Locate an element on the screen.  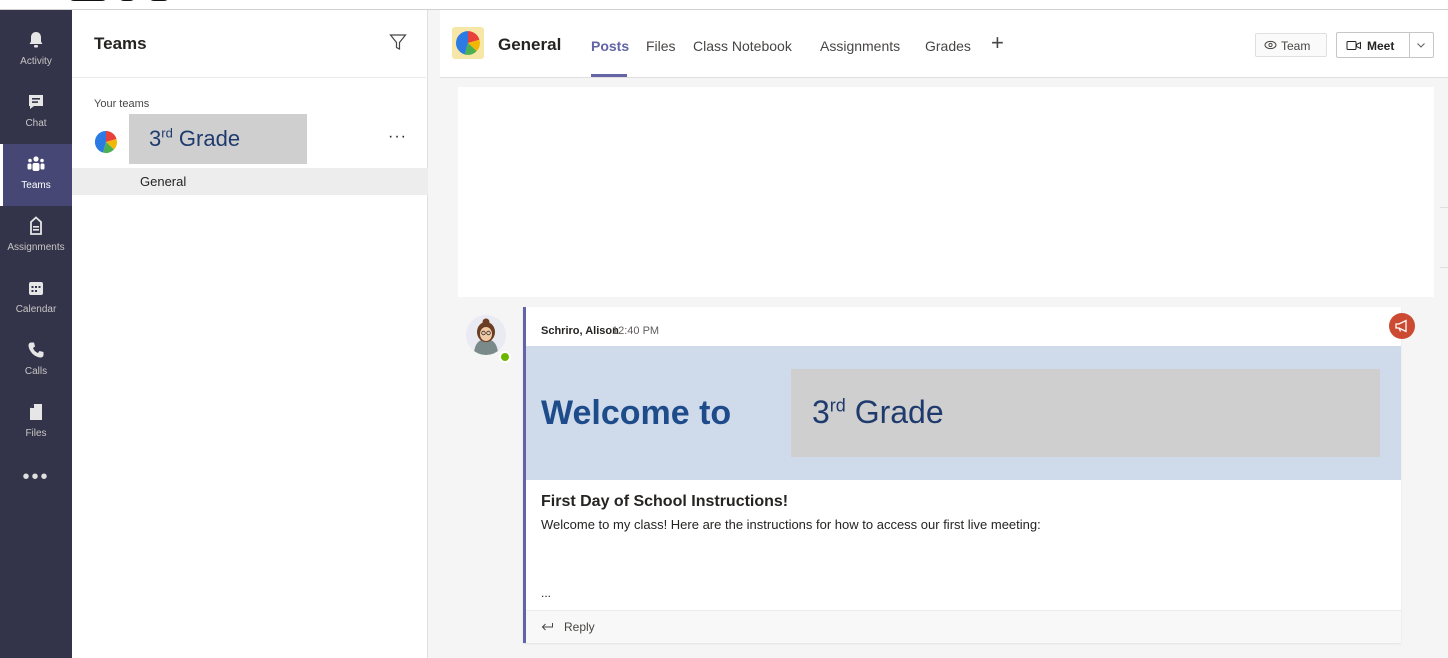
tab-class-notebook: Class Notebook is located at coordinates (742, 46).